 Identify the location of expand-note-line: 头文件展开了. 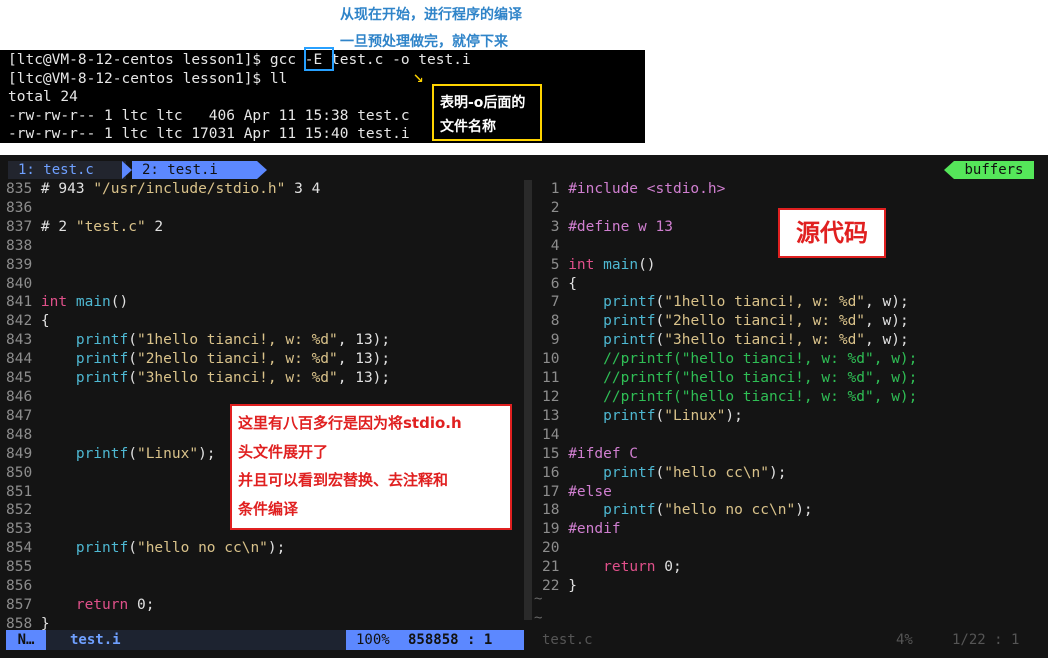
(283, 451).